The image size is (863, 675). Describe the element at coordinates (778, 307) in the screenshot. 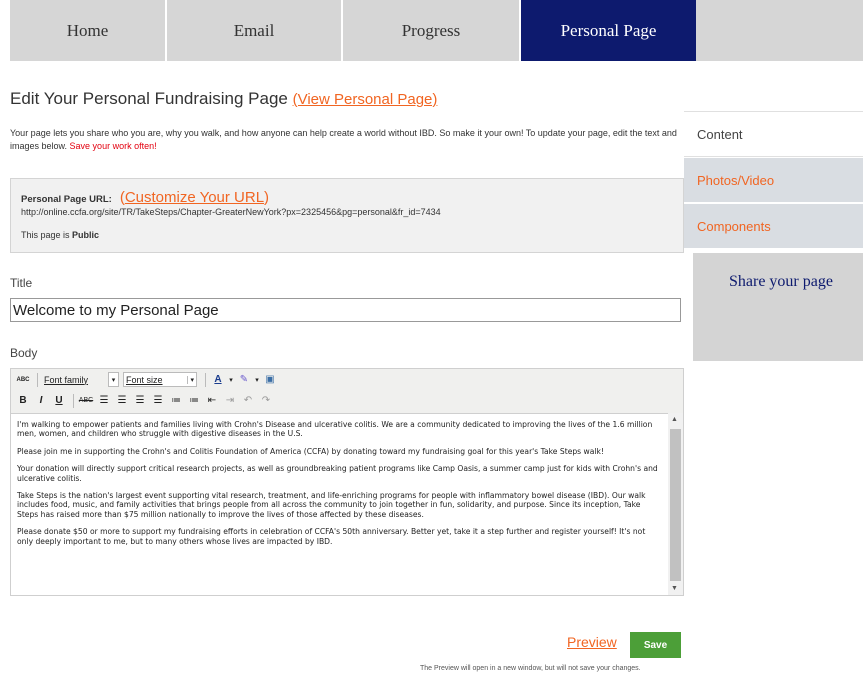

I see `share-your-page-button: Share your page` at that location.